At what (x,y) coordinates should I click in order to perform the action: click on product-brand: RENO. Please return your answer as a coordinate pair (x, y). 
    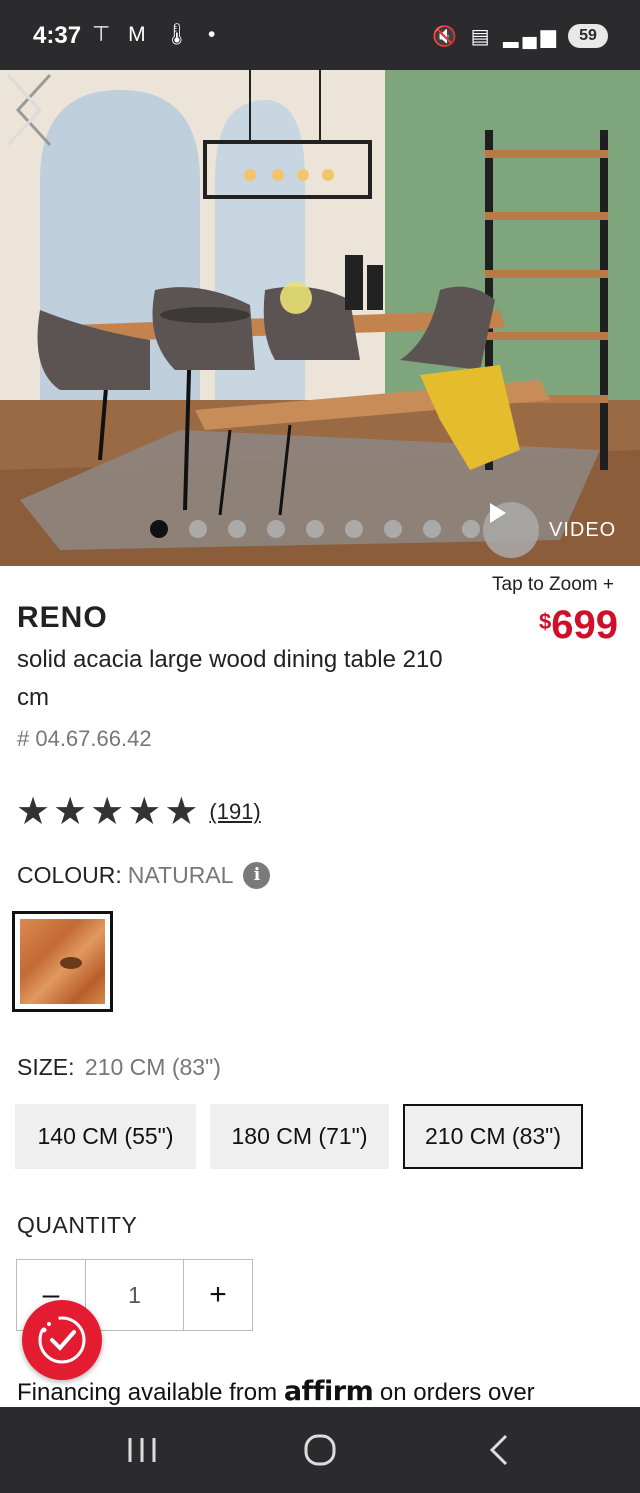
    Looking at the image, I should click on (62, 617).